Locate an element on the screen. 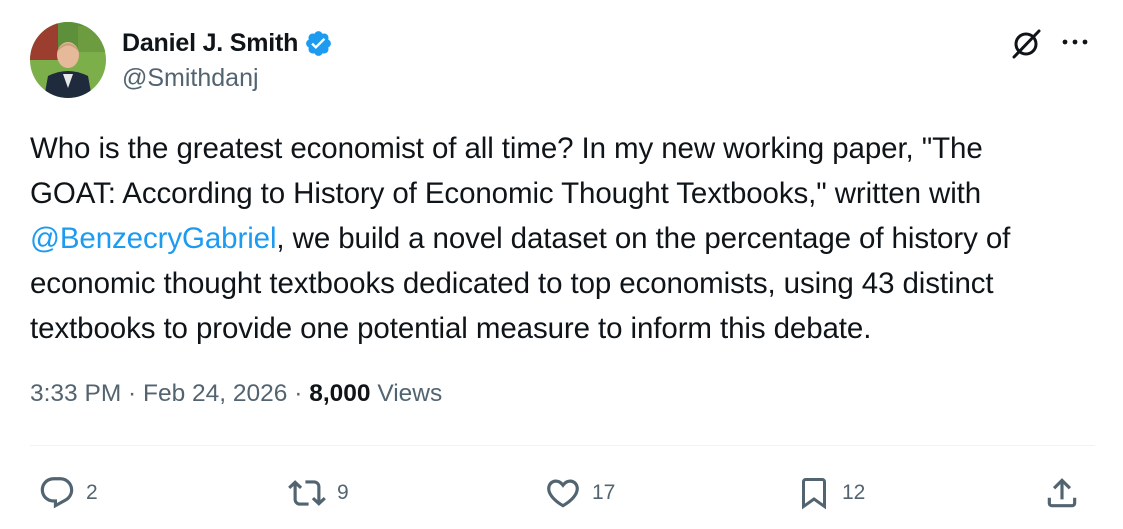 This screenshot has width=1123, height=529. more-icon is located at coordinates (1075, 42).